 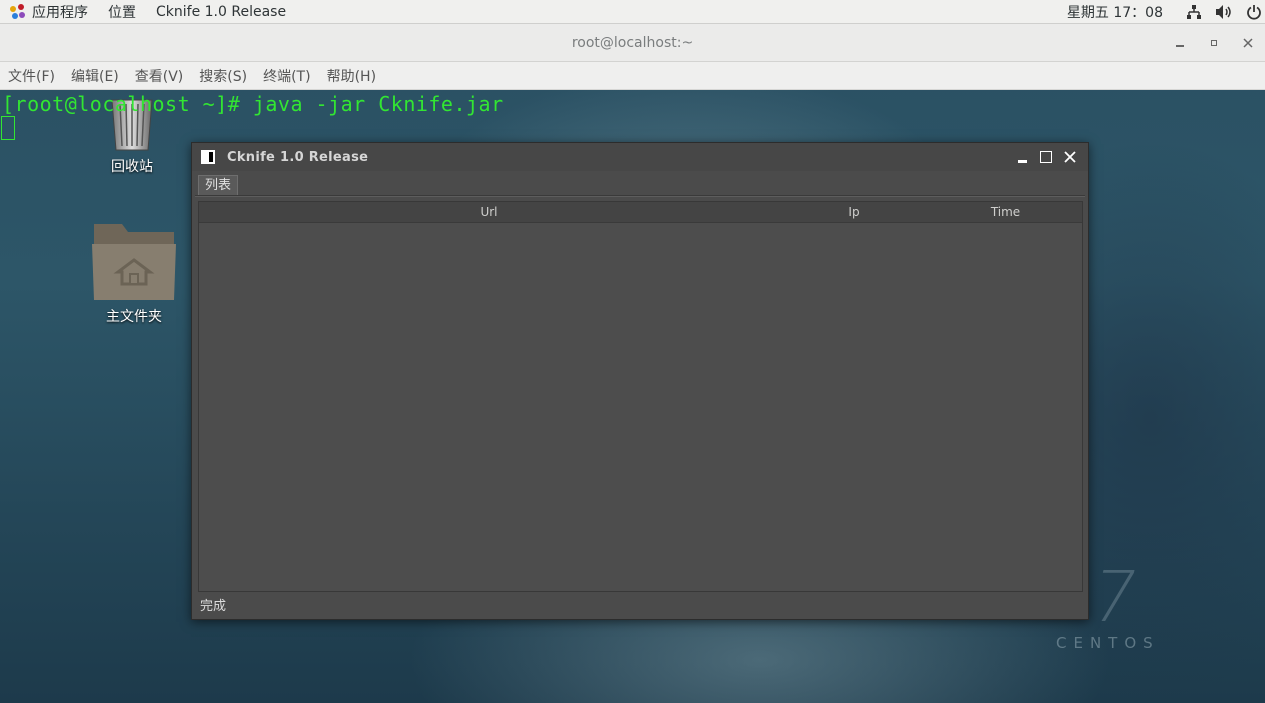 What do you see at coordinates (1254, 12) in the screenshot?
I see `power-icon` at bounding box center [1254, 12].